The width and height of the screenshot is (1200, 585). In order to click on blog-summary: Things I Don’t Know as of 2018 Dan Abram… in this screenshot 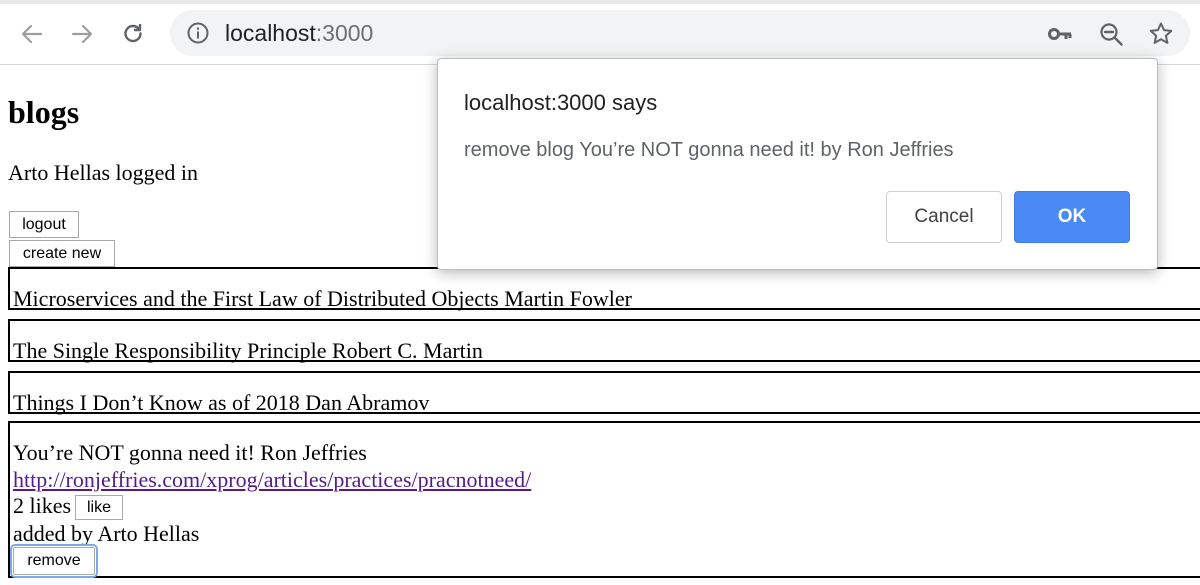, I will do `click(221, 403)`.